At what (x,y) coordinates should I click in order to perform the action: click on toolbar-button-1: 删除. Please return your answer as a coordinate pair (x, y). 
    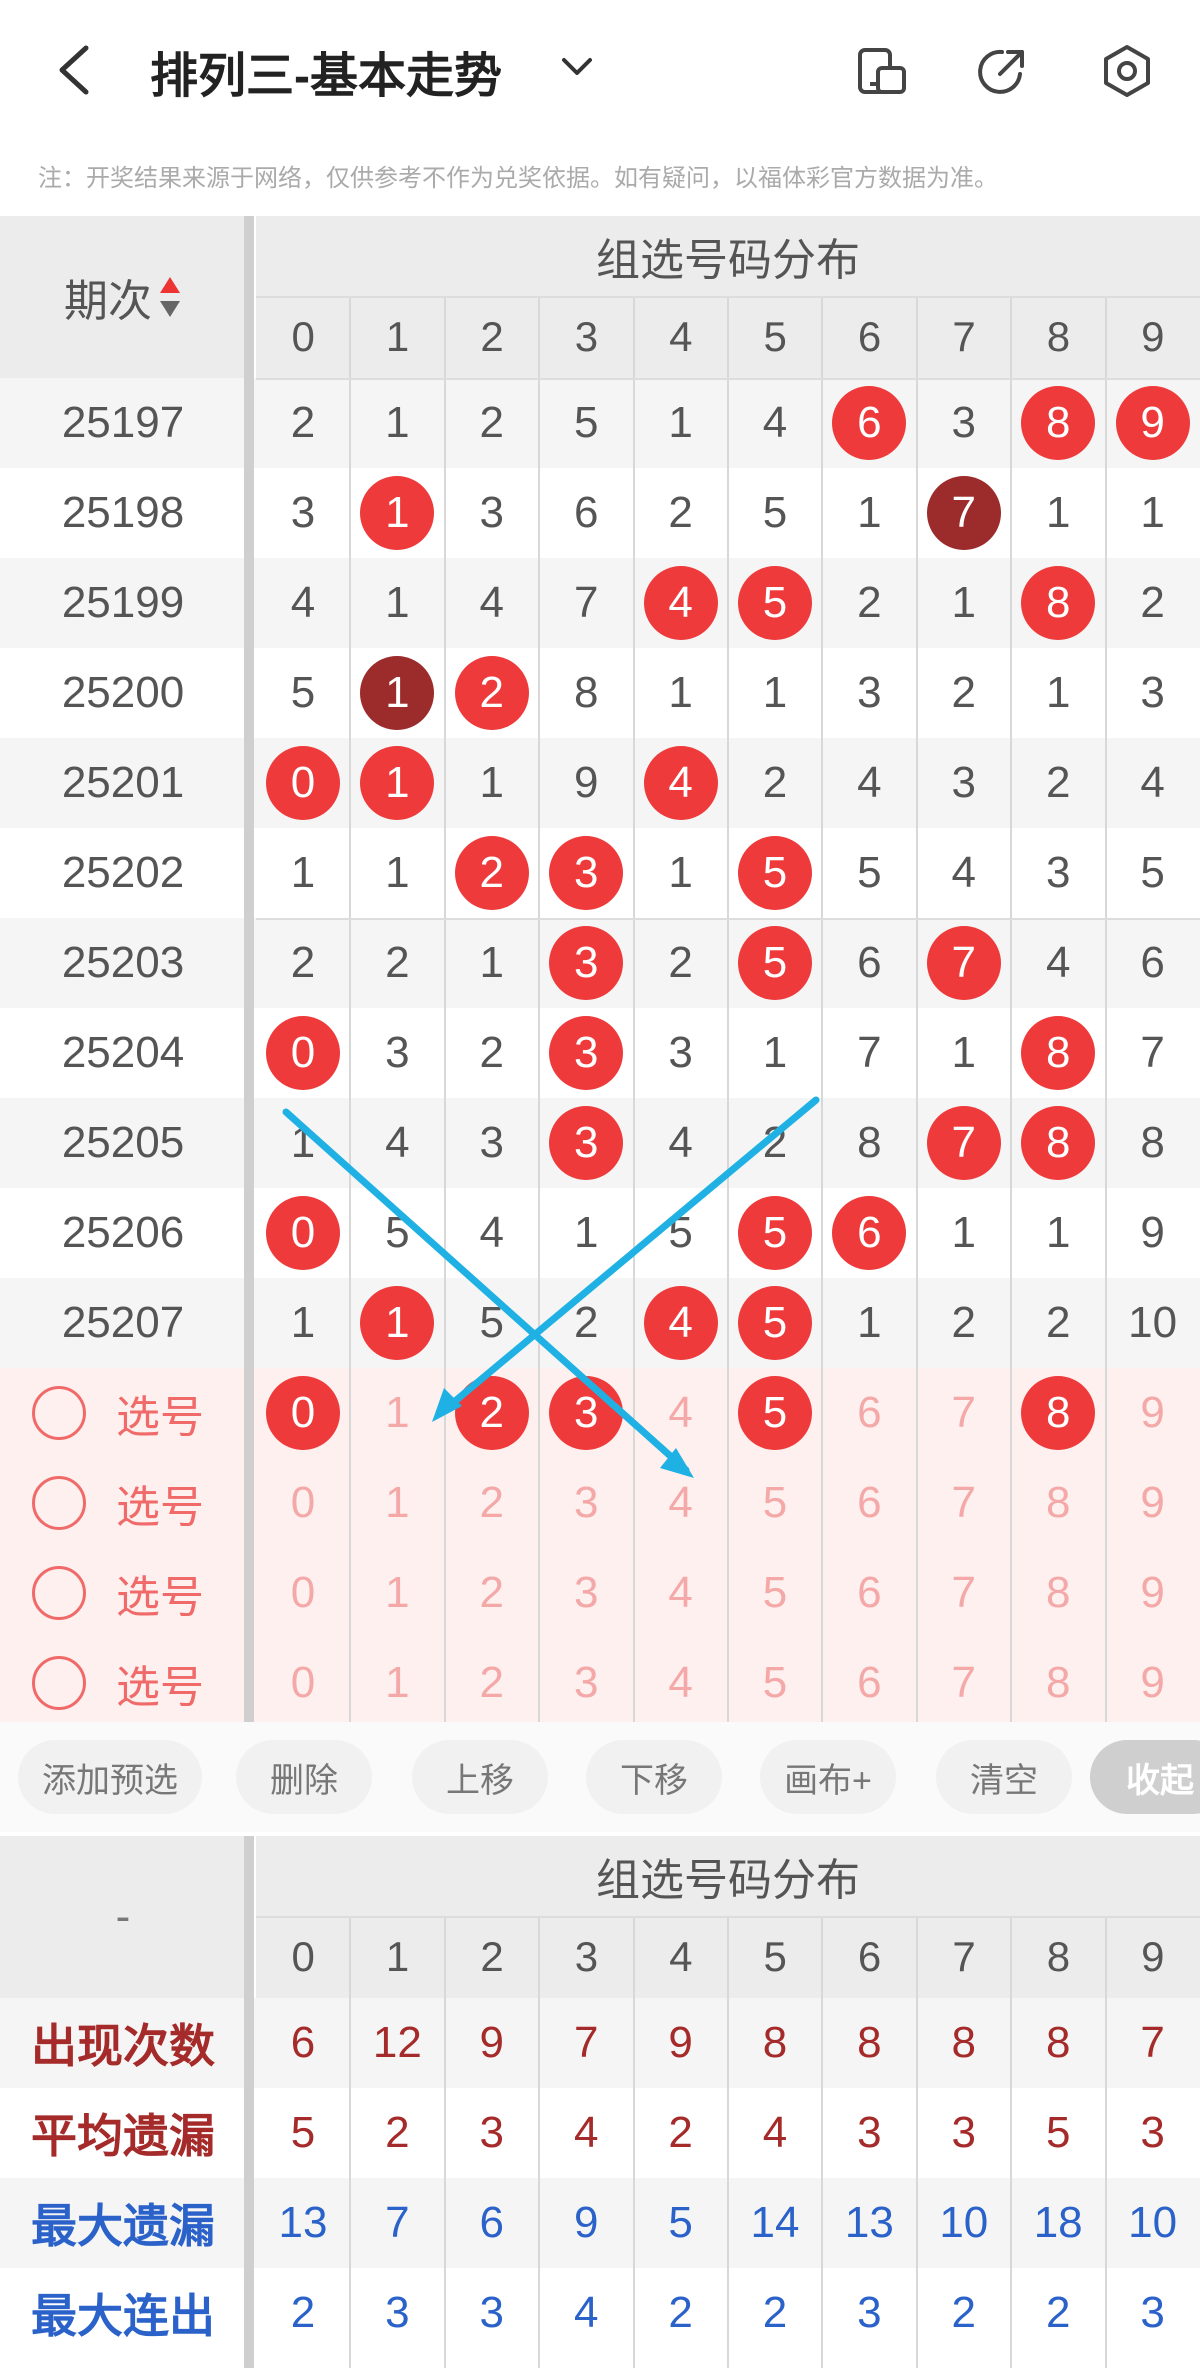
    Looking at the image, I should click on (304, 1777).